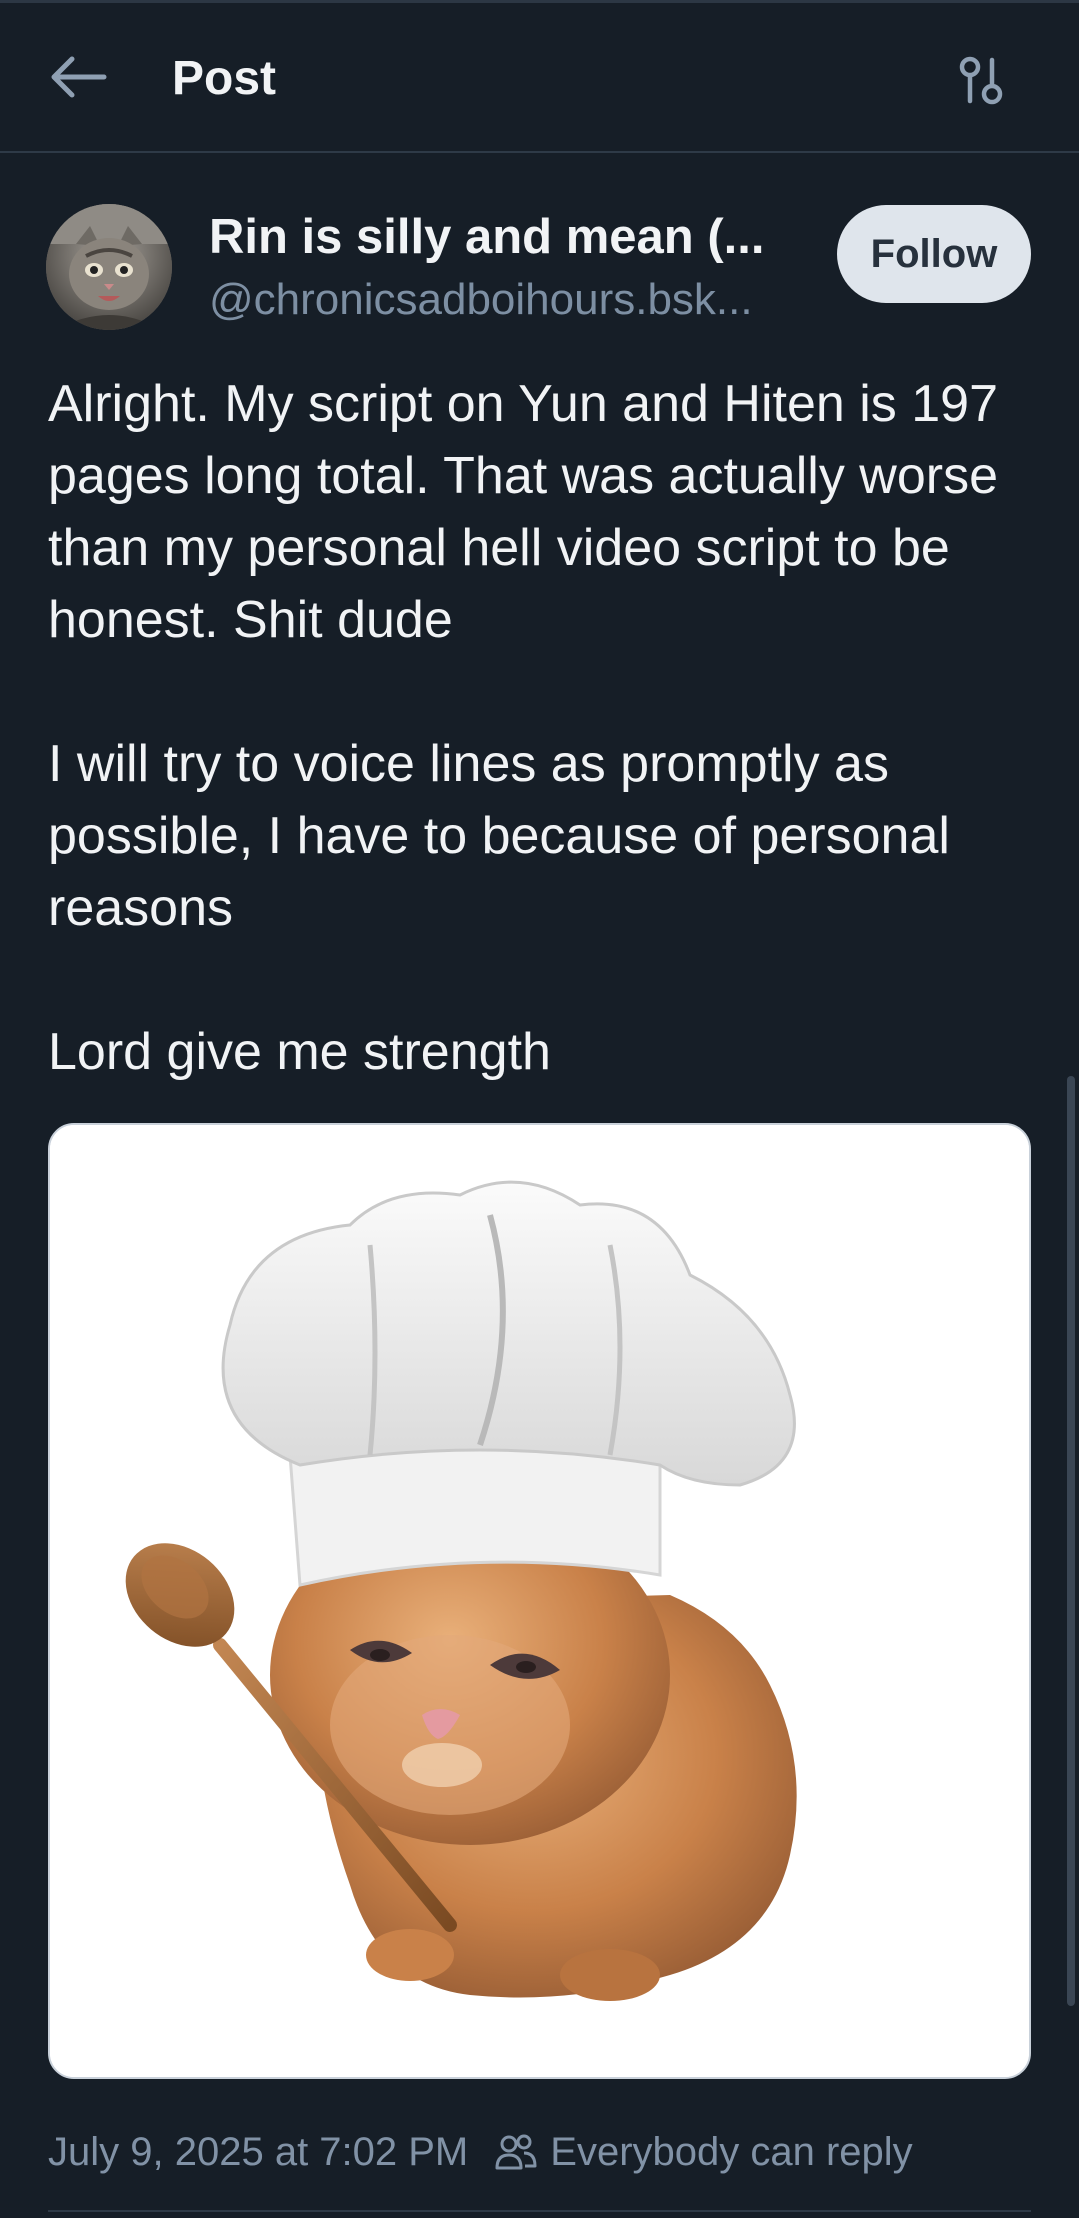 The width and height of the screenshot is (1079, 2218). What do you see at coordinates (258, 2151) in the screenshot?
I see `post-timestamp: July 9, 2025 at 7:02 PM` at bounding box center [258, 2151].